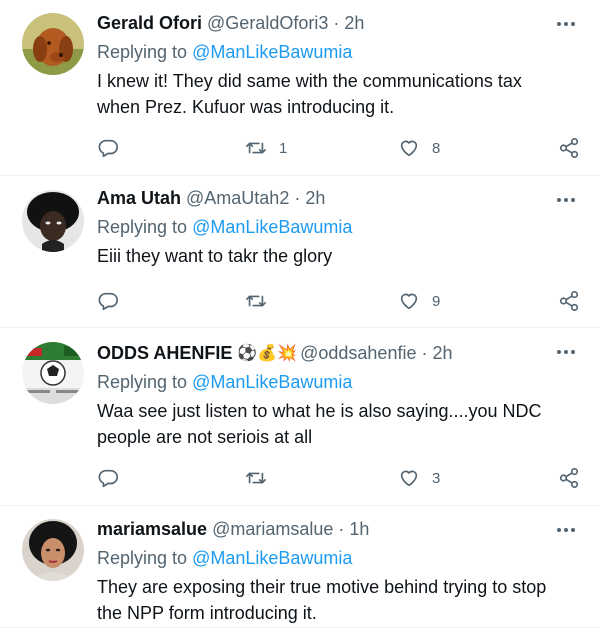 The width and height of the screenshot is (600, 628). I want to click on tweet-text-line: Eiii they want to takr the glory, so click(215, 256).